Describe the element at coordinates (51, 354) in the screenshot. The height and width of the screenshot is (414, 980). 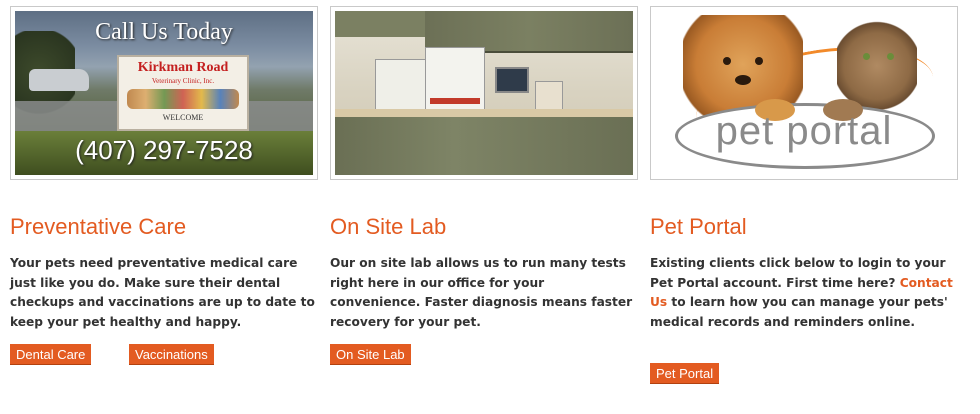
I see `dental-care-button: Dental Care` at that location.